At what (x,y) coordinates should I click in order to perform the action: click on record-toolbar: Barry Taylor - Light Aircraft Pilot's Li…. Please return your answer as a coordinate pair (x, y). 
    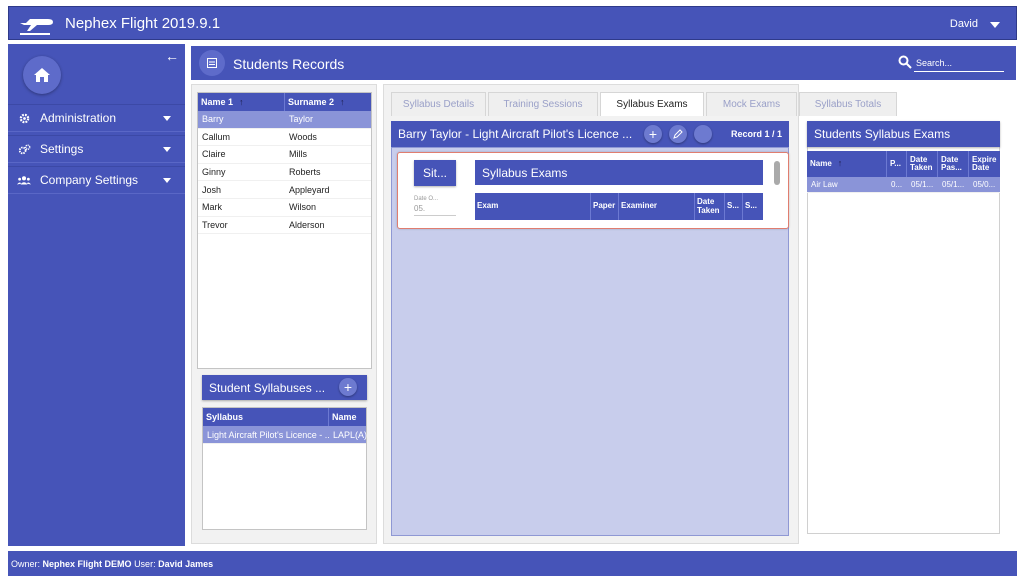
    Looking at the image, I should click on (590, 134).